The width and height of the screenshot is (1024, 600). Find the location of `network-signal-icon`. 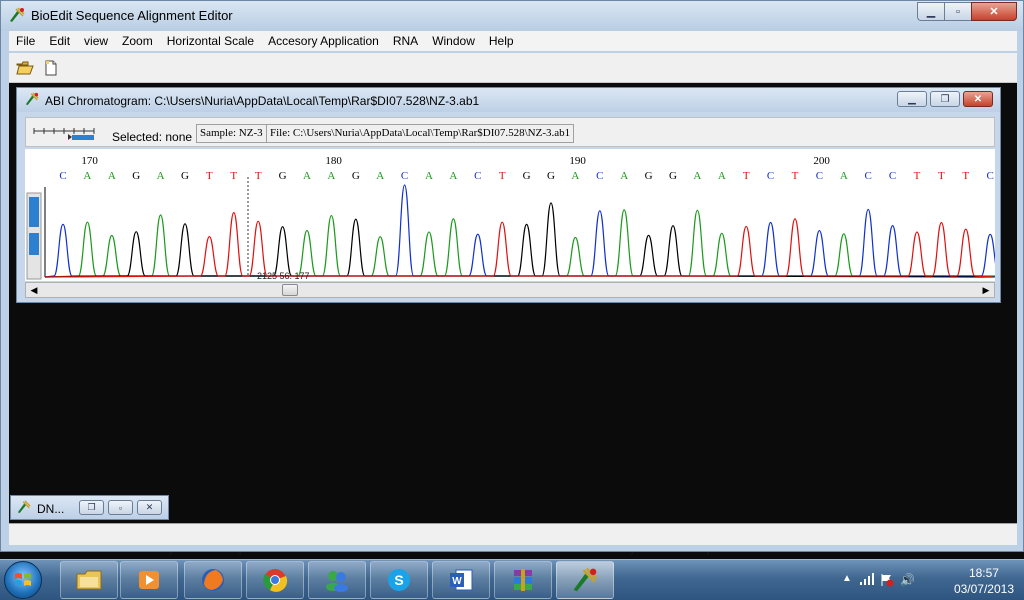

network-signal-icon is located at coordinates (867, 580).